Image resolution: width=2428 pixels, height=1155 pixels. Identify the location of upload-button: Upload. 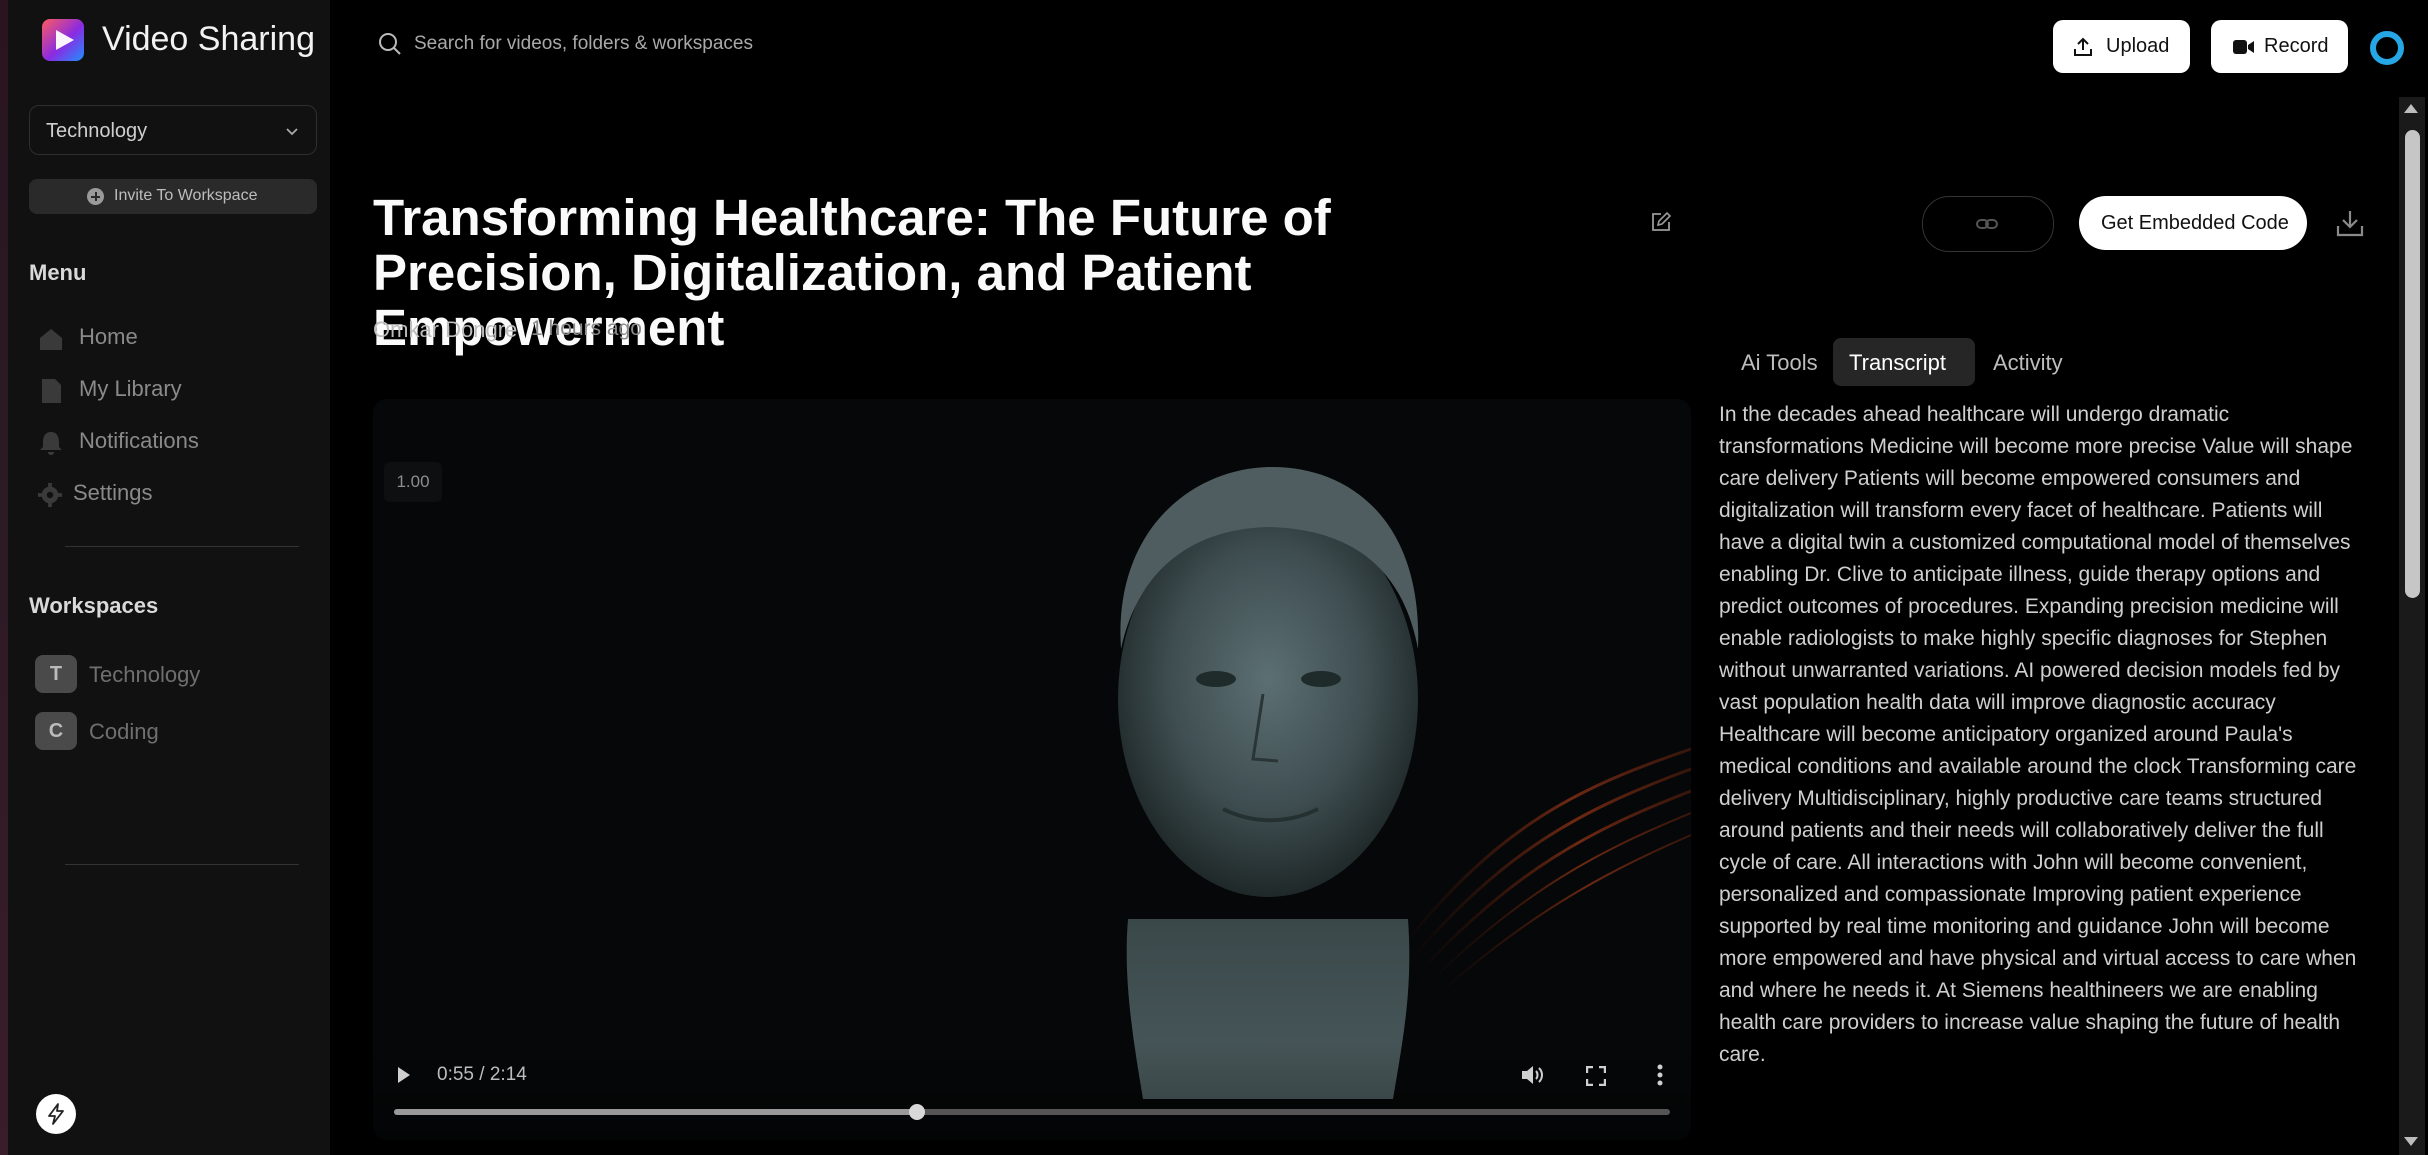
(2121, 46).